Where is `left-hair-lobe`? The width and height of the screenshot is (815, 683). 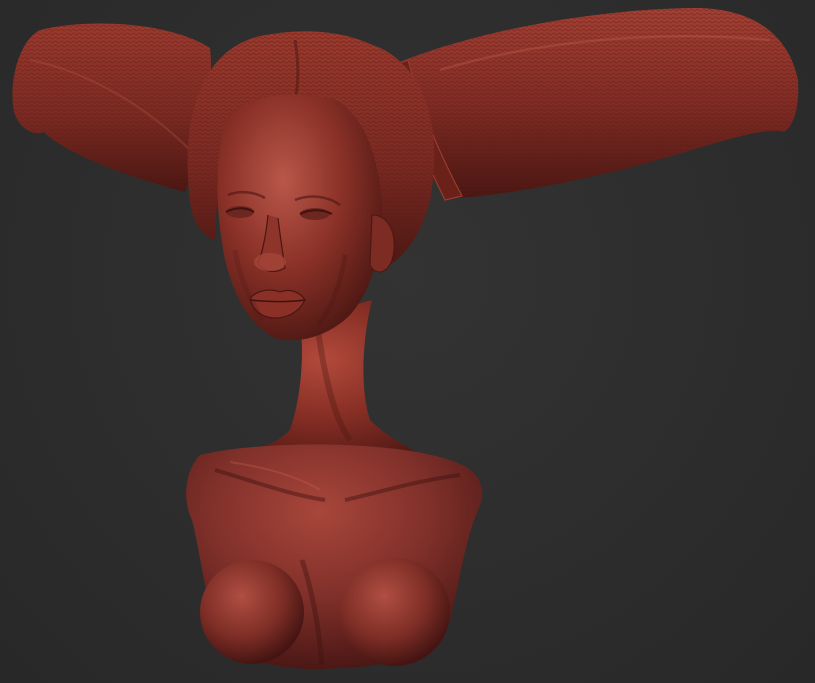
left-hair-lobe is located at coordinates (111, 107).